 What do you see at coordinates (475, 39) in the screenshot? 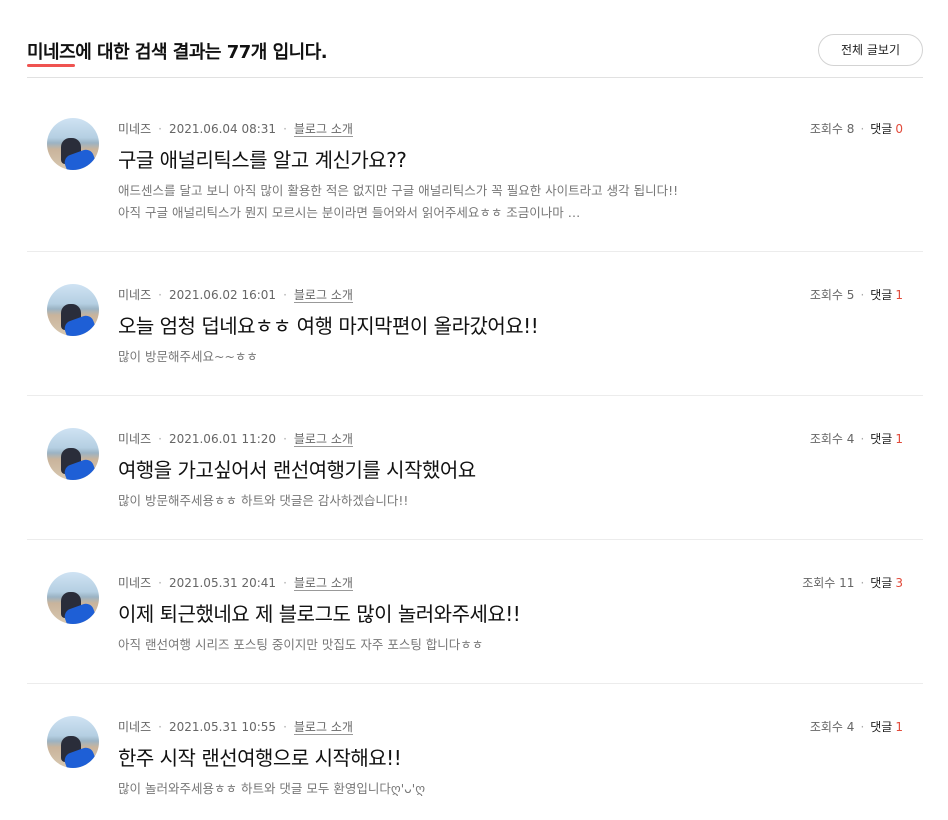
I see `search-result-header: 미네즈에 대한 검색 결과는 77개 입니다. 전체 글보기` at bounding box center [475, 39].